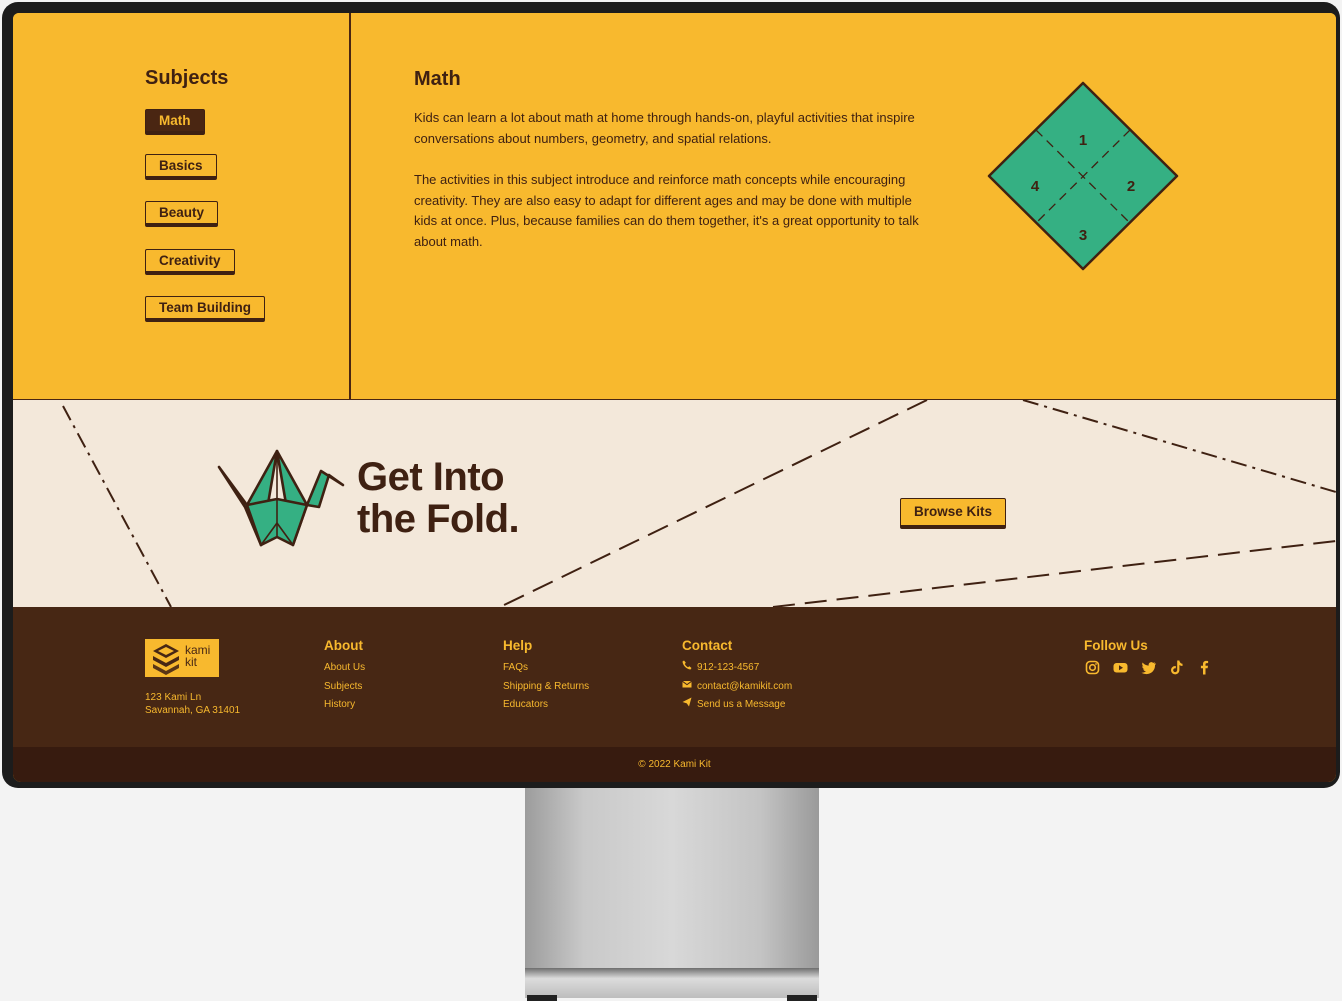  I want to click on address-line-2: Savannah, GA 31401, so click(193, 710).